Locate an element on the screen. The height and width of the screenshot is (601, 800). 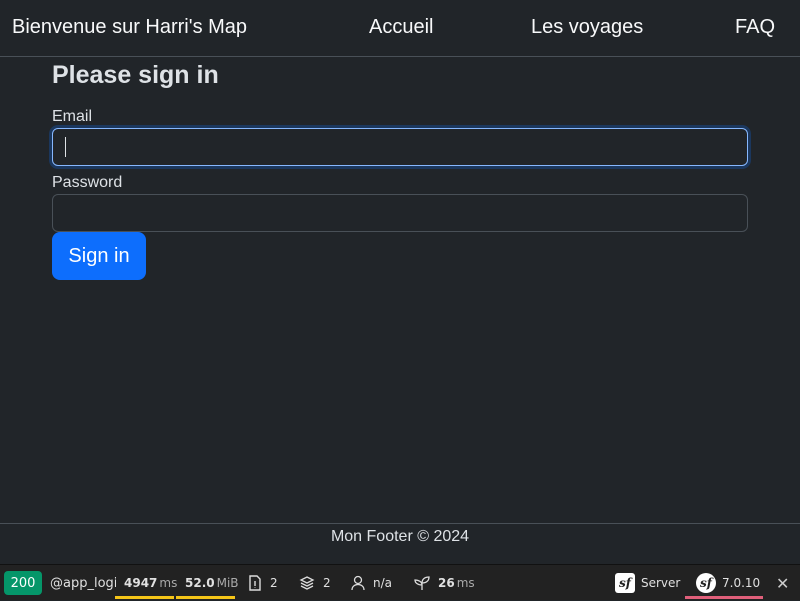
memory-unit: MiB is located at coordinates (227, 583).